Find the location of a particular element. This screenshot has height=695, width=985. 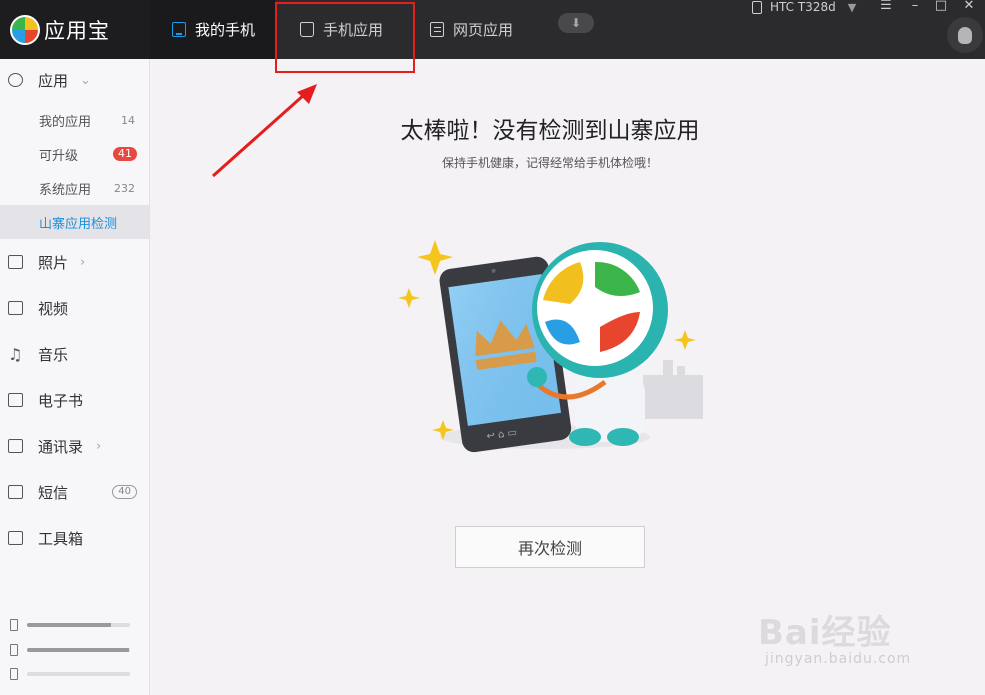

app-name: 应用宝 is located at coordinates (77, 30).